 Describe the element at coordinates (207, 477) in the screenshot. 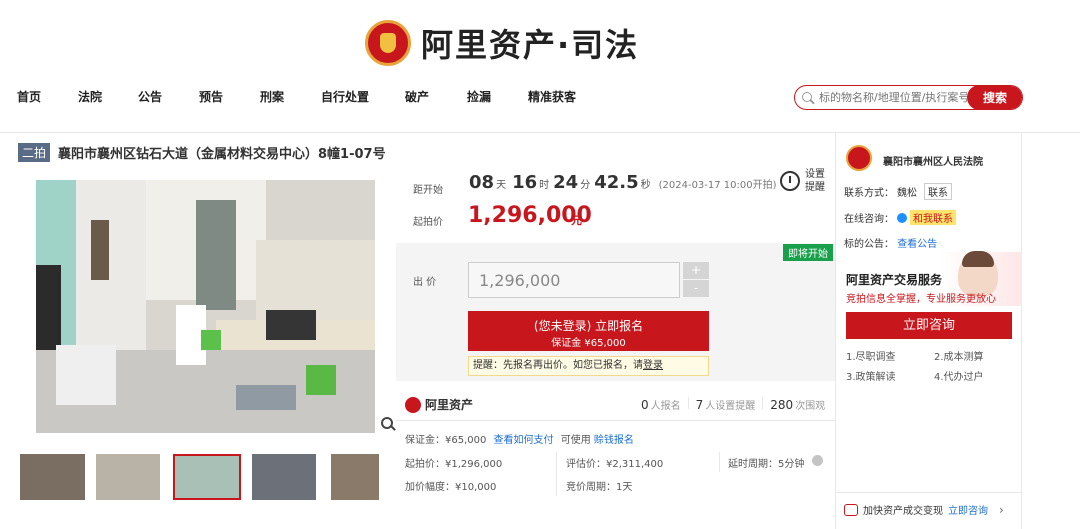

I see `photo-thumbnail-selected` at that location.